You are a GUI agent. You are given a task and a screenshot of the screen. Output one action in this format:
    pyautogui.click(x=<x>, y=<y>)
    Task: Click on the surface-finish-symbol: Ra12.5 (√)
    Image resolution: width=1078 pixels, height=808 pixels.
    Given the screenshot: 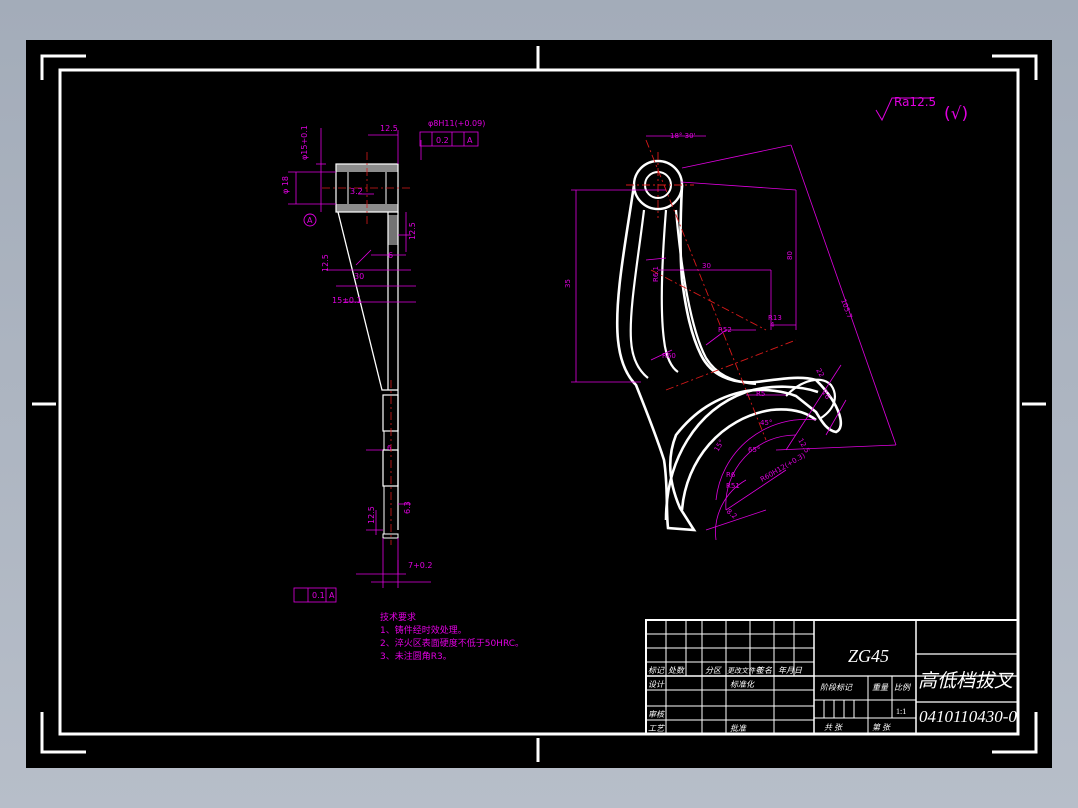 What is the action you would take?
    pyautogui.click(x=921, y=109)
    